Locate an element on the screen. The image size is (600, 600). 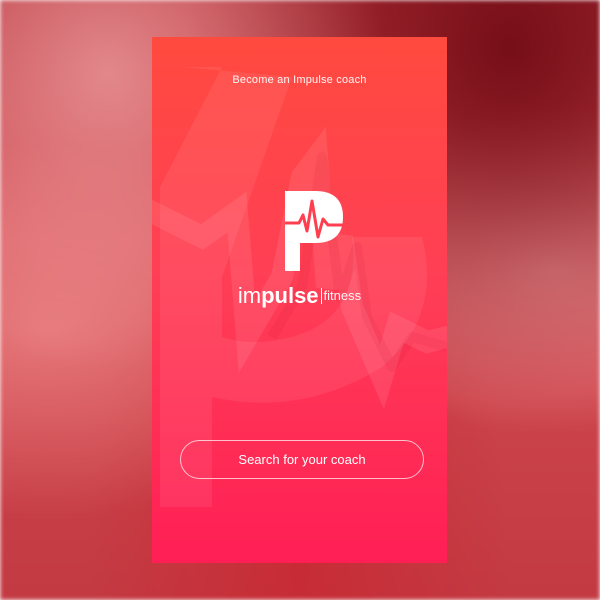
wordmark-im: im is located at coordinates (249, 295).